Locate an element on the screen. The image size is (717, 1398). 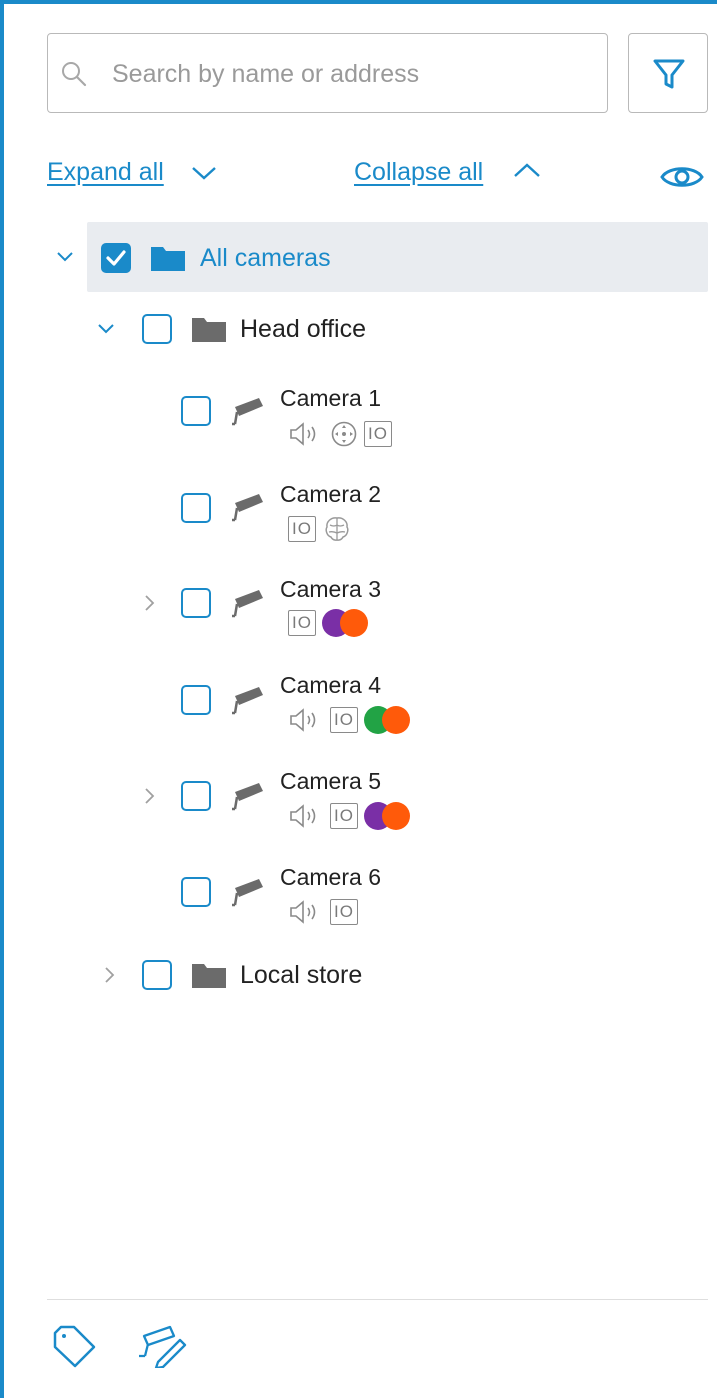
chevron-up-icon is located at coordinates (527, 170).